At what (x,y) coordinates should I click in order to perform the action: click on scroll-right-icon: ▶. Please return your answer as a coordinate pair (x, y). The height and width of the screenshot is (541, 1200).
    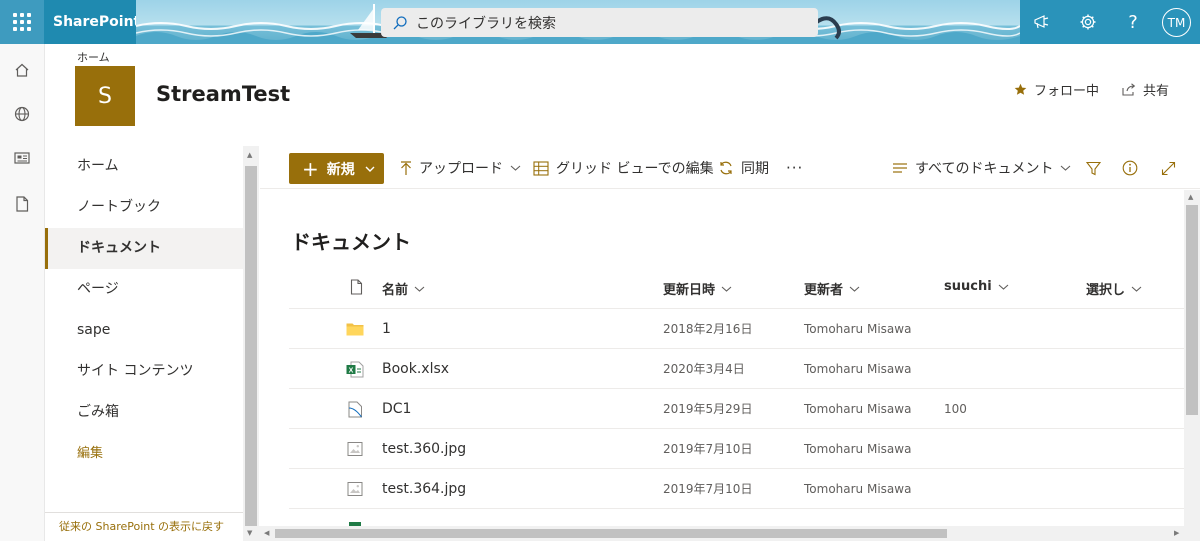
    Looking at the image, I should click on (1176, 533).